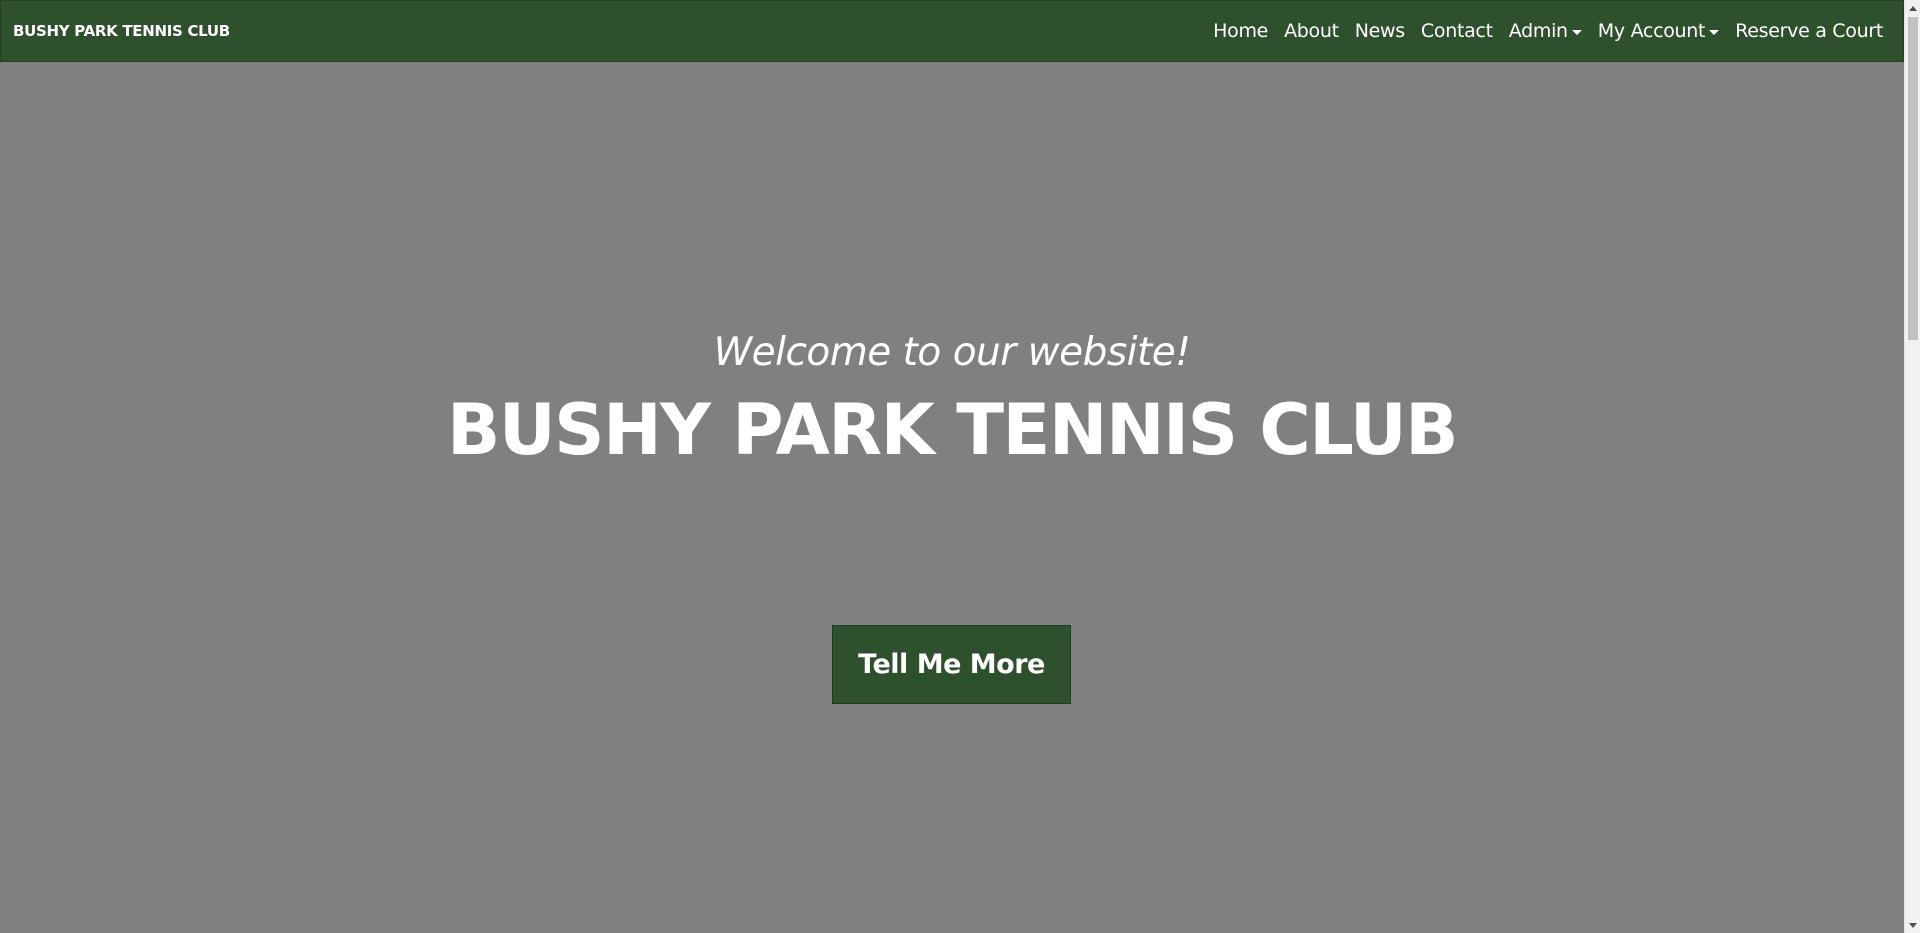 This screenshot has height=933, width=1920. Describe the element at coordinates (1912, 466) in the screenshot. I see `vertical-scrollbar` at that location.